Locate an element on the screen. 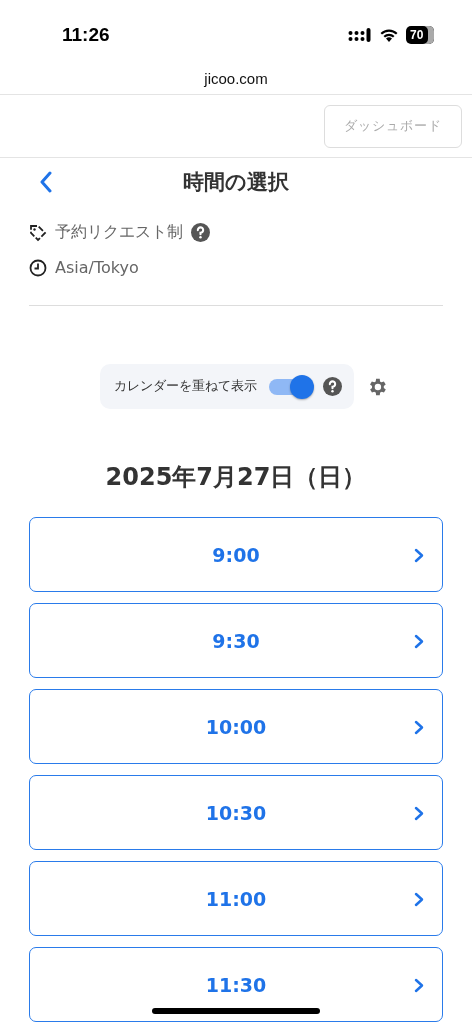 This screenshot has height=1024, width=472. dashboard-button: ダッシュボード is located at coordinates (393, 126).